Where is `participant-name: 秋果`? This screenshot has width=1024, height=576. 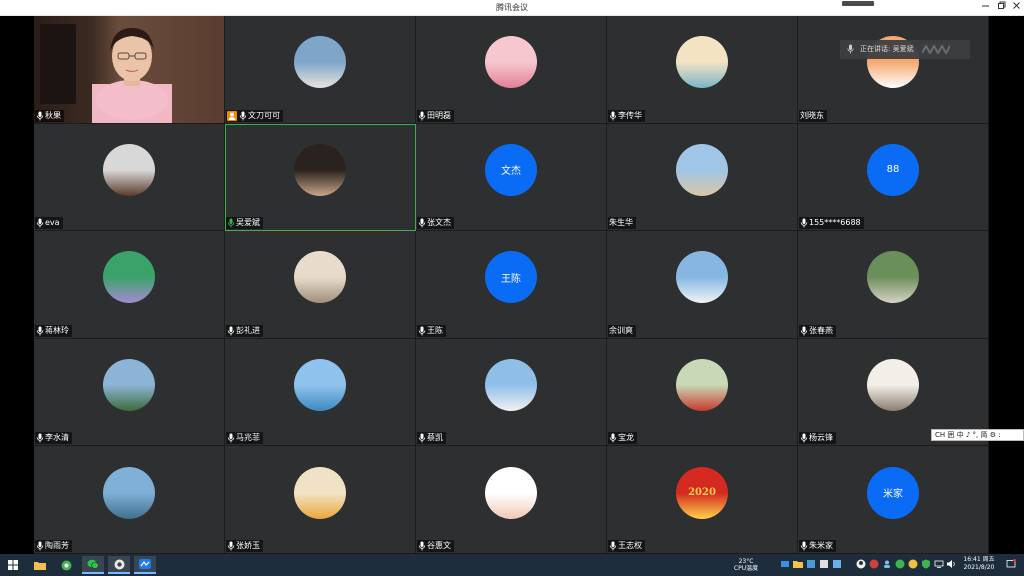
participant-name: 秋果 is located at coordinates (53, 115).